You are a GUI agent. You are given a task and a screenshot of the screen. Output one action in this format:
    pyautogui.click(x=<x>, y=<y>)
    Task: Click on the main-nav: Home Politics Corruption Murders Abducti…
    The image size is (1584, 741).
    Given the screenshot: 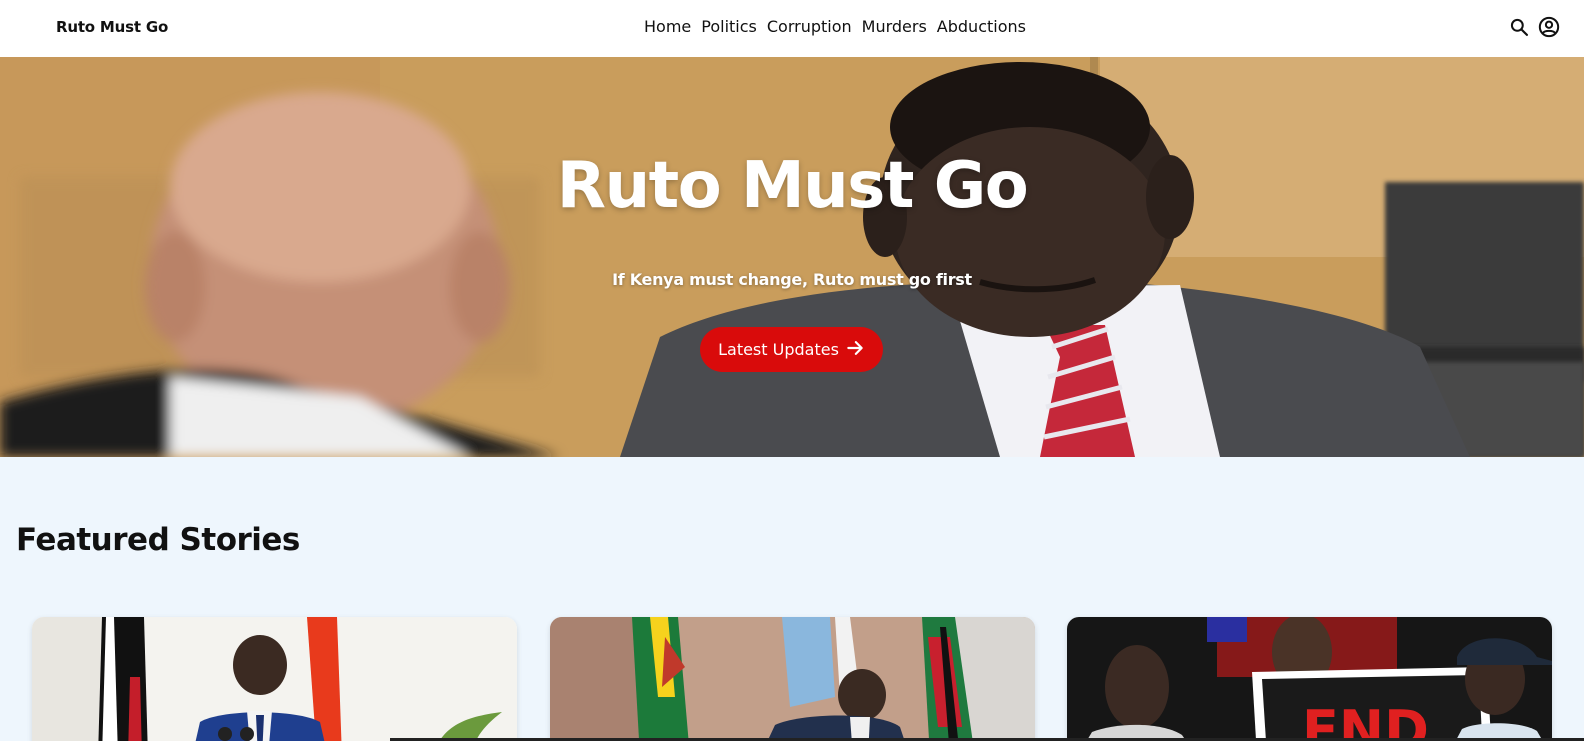 What is the action you would take?
    pyautogui.click(x=835, y=26)
    